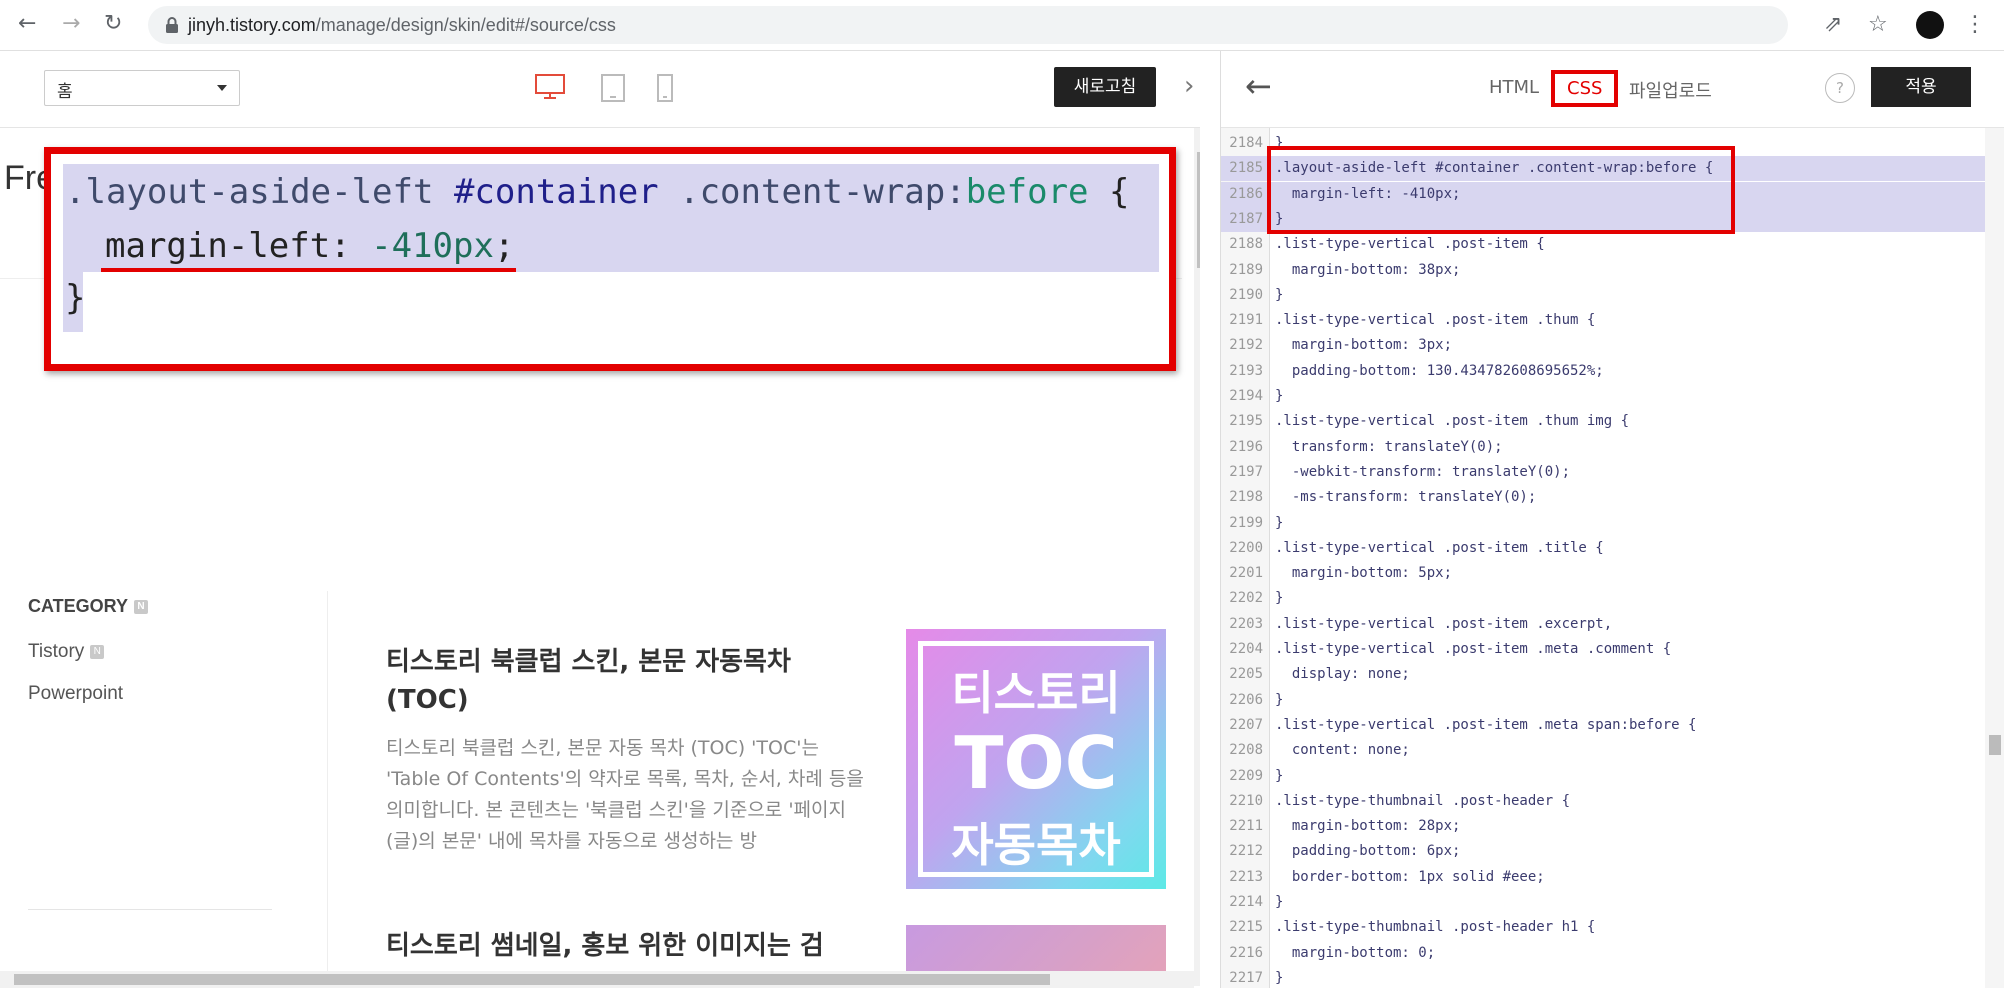  Describe the element at coordinates (1246, 168) in the screenshot. I see `line-number: 2185` at that location.